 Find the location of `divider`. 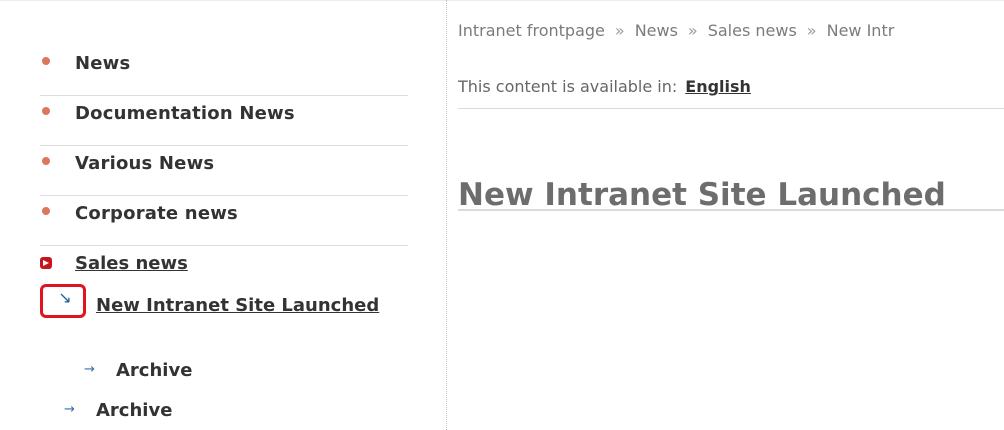

divider is located at coordinates (731, 108).